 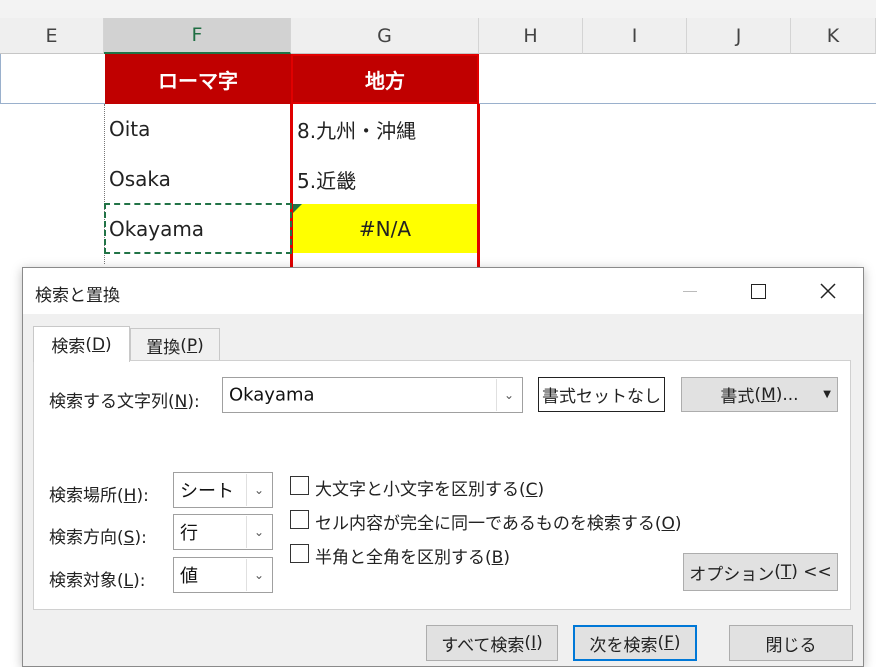 I want to click on match-byte-label: 半角と全角を区別する(B), so click(x=412, y=555).